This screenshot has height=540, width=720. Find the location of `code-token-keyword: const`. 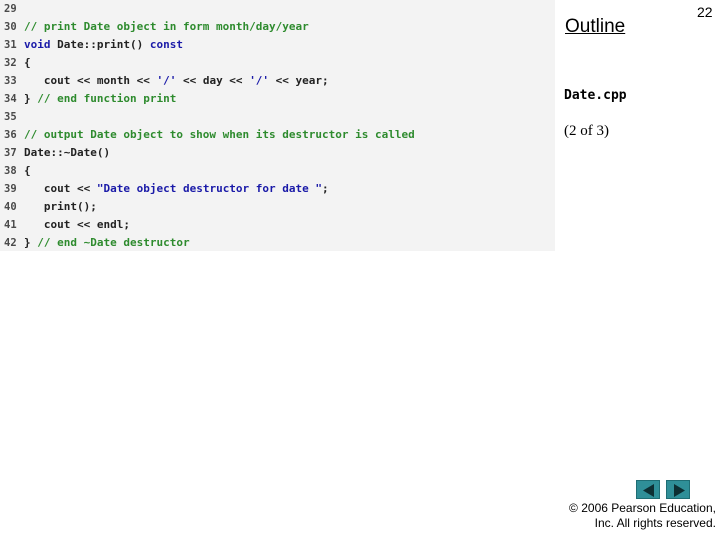

code-token-keyword: const is located at coordinates (166, 44).